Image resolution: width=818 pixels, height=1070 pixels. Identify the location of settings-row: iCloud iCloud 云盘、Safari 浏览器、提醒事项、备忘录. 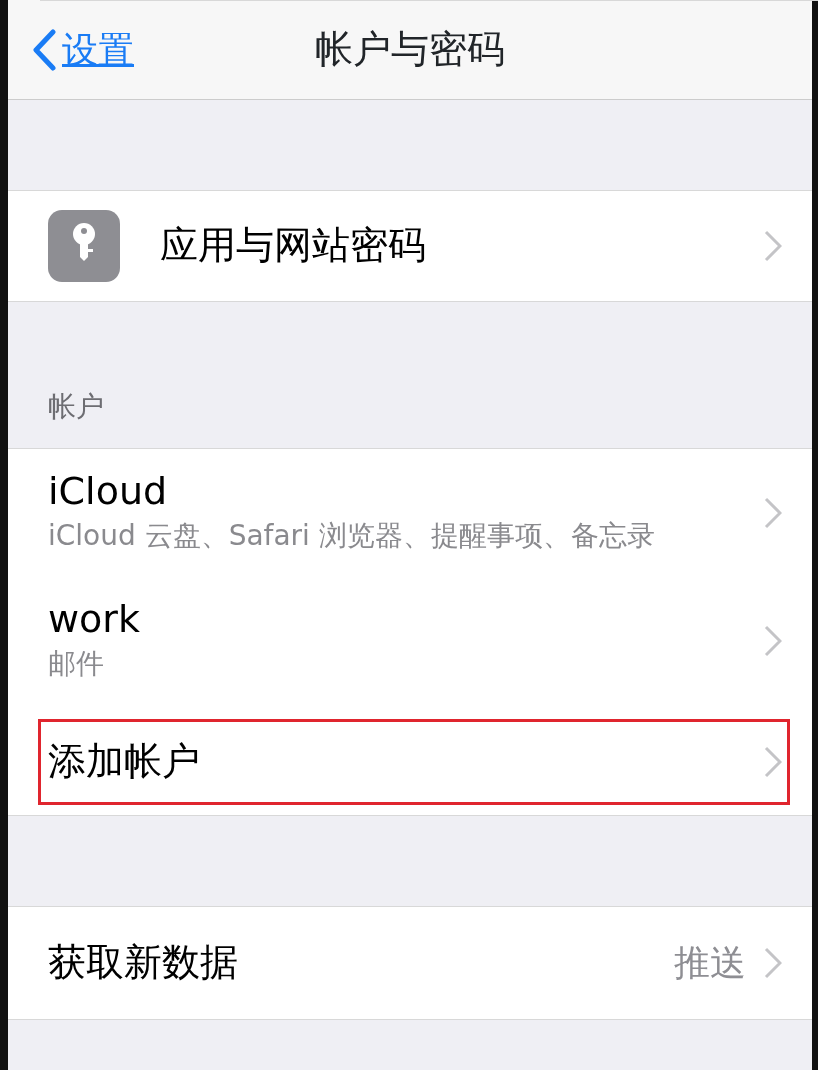
(410, 513).